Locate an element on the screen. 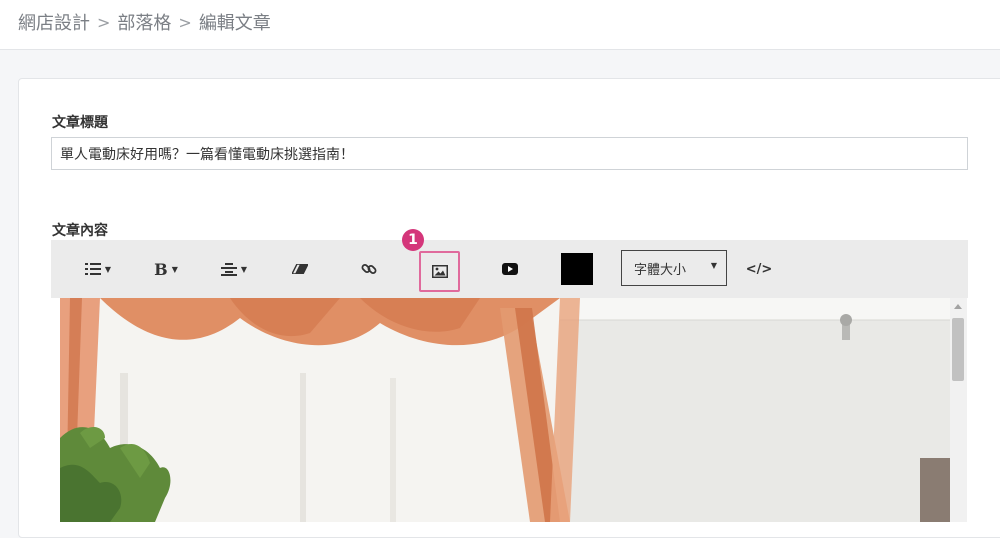  scrollbar-thumb is located at coordinates (958, 349).